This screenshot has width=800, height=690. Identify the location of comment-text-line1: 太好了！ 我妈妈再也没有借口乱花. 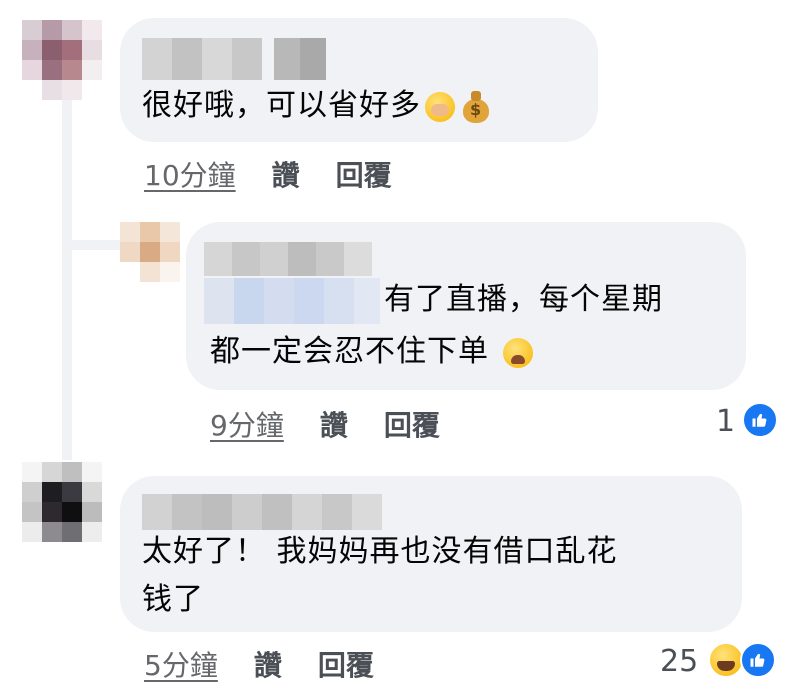
(380, 551).